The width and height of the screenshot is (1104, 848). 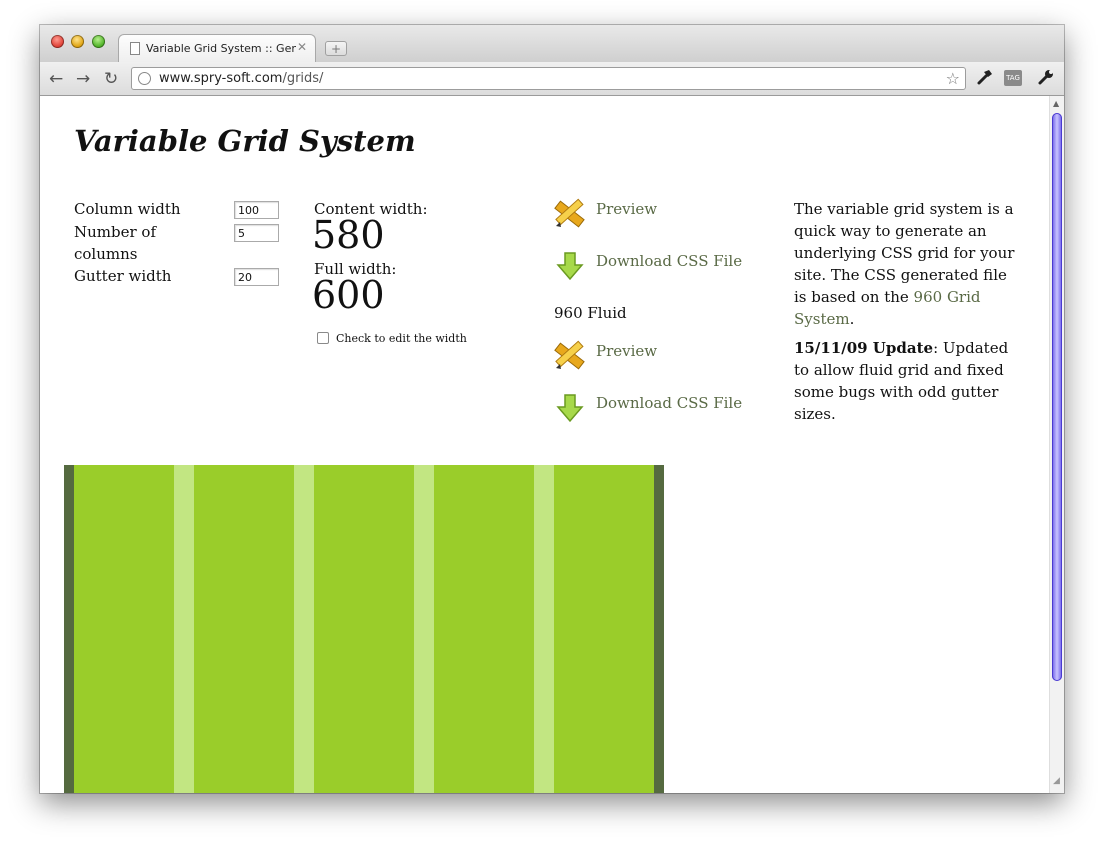 I want to click on hammer-icon, so click(x=984, y=77).